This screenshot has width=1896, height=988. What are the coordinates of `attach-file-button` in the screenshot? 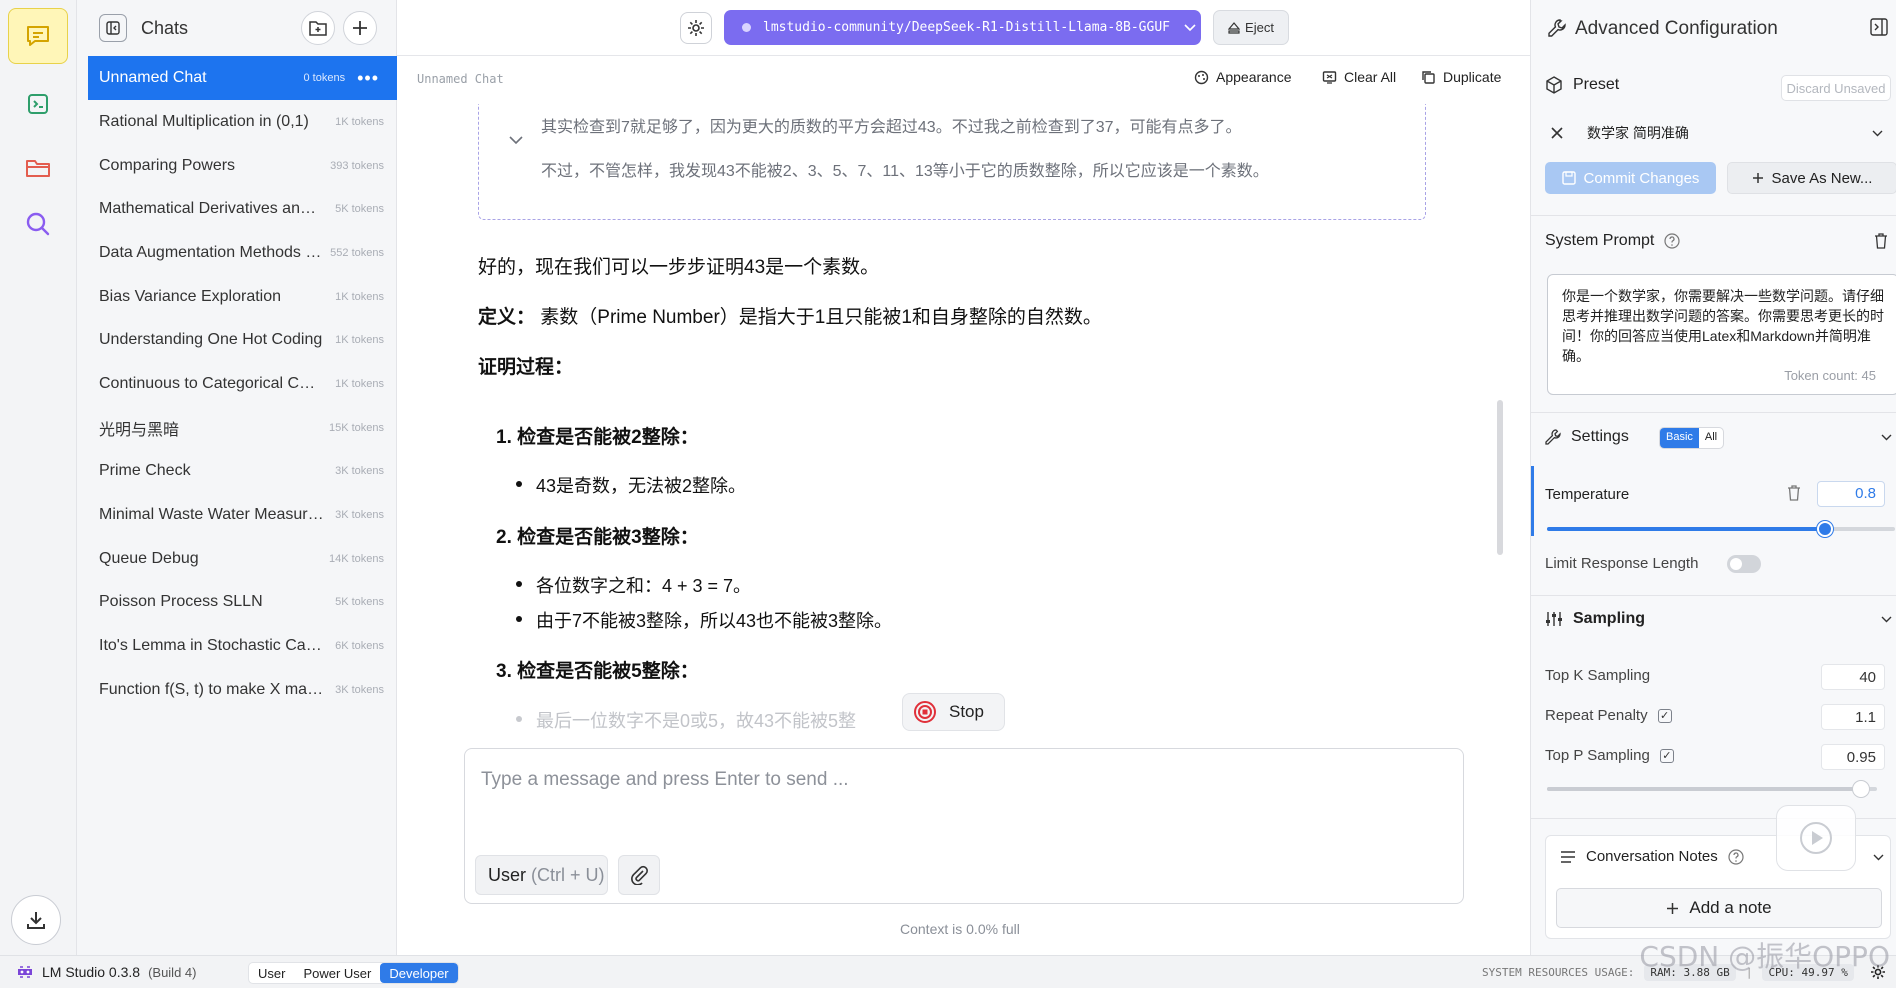 It's located at (639, 875).